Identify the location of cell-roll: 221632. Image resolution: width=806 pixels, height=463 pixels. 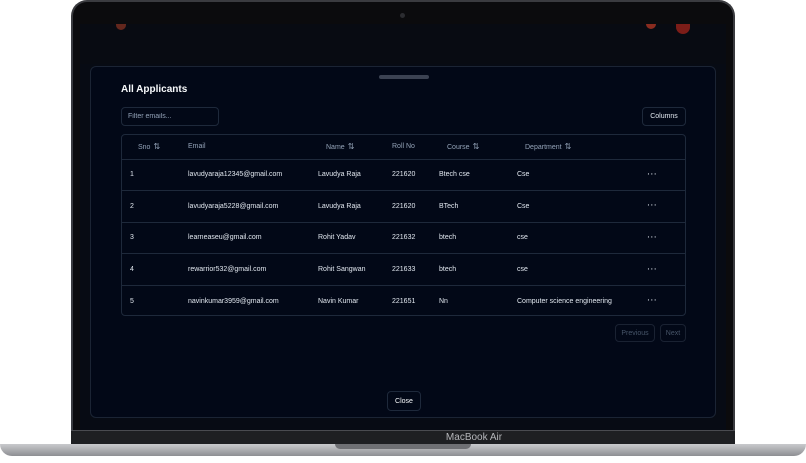
(404, 238).